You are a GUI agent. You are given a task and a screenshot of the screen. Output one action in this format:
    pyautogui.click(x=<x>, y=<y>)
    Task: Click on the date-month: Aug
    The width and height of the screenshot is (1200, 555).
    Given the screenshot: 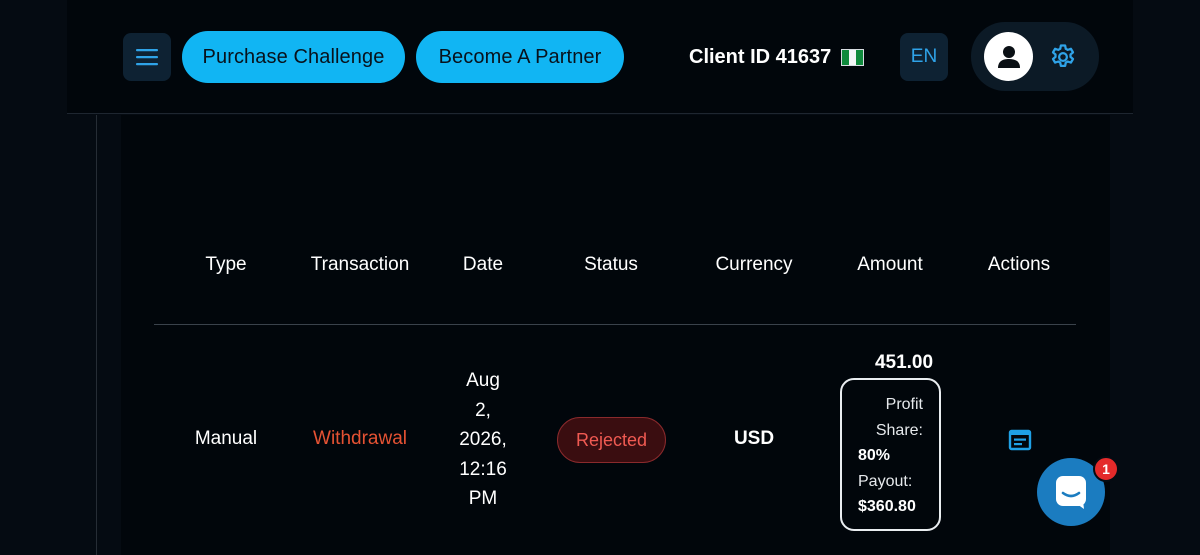 What is the action you would take?
    pyautogui.click(x=483, y=380)
    